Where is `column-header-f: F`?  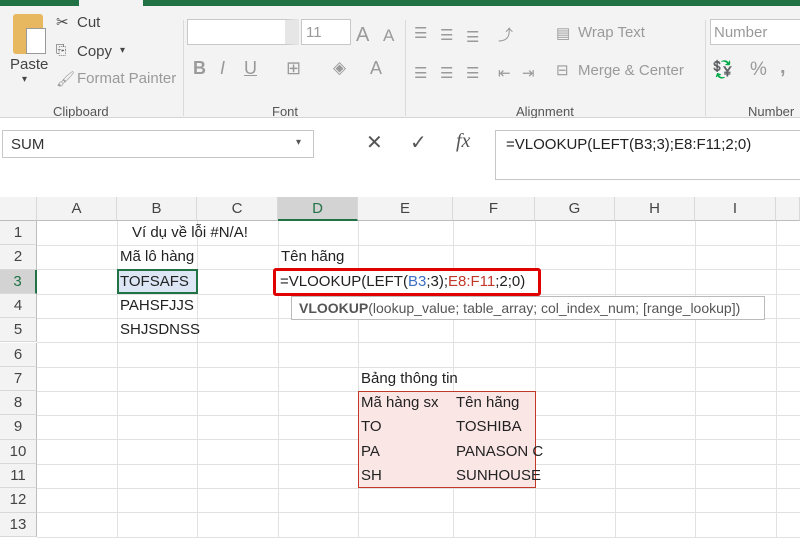
column-header-f: F is located at coordinates (494, 209).